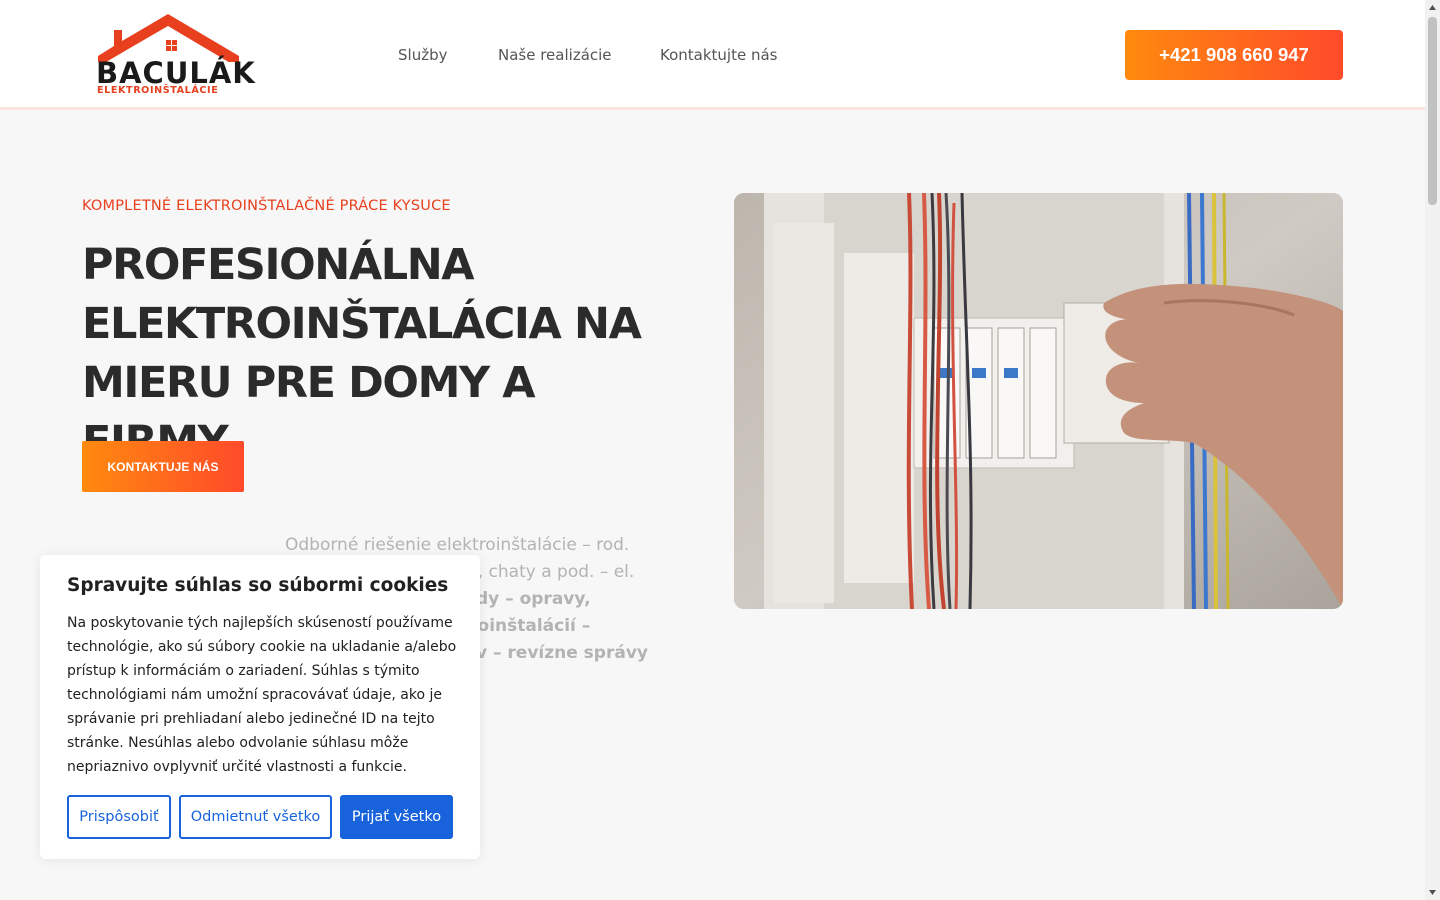 This screenshot has width=1440, height=900. I want to click on hero-eyebrow: KOMPLETNÉ ELEKTROINŠTALAČNÉ PRÁCE KYSUCE, so click(266, 206).